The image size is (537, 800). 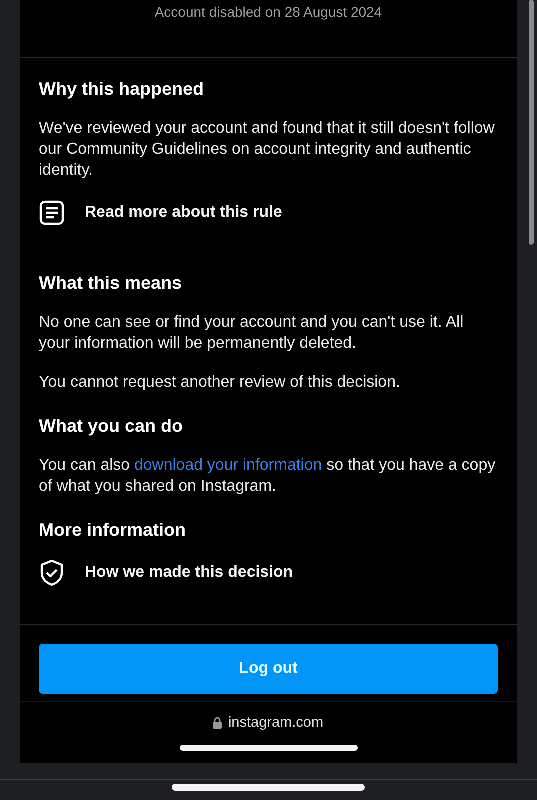 I want to click on paragraph: You can also download your information so that you have a copy of what you shared on Instagram., so click(x=268, y=476).